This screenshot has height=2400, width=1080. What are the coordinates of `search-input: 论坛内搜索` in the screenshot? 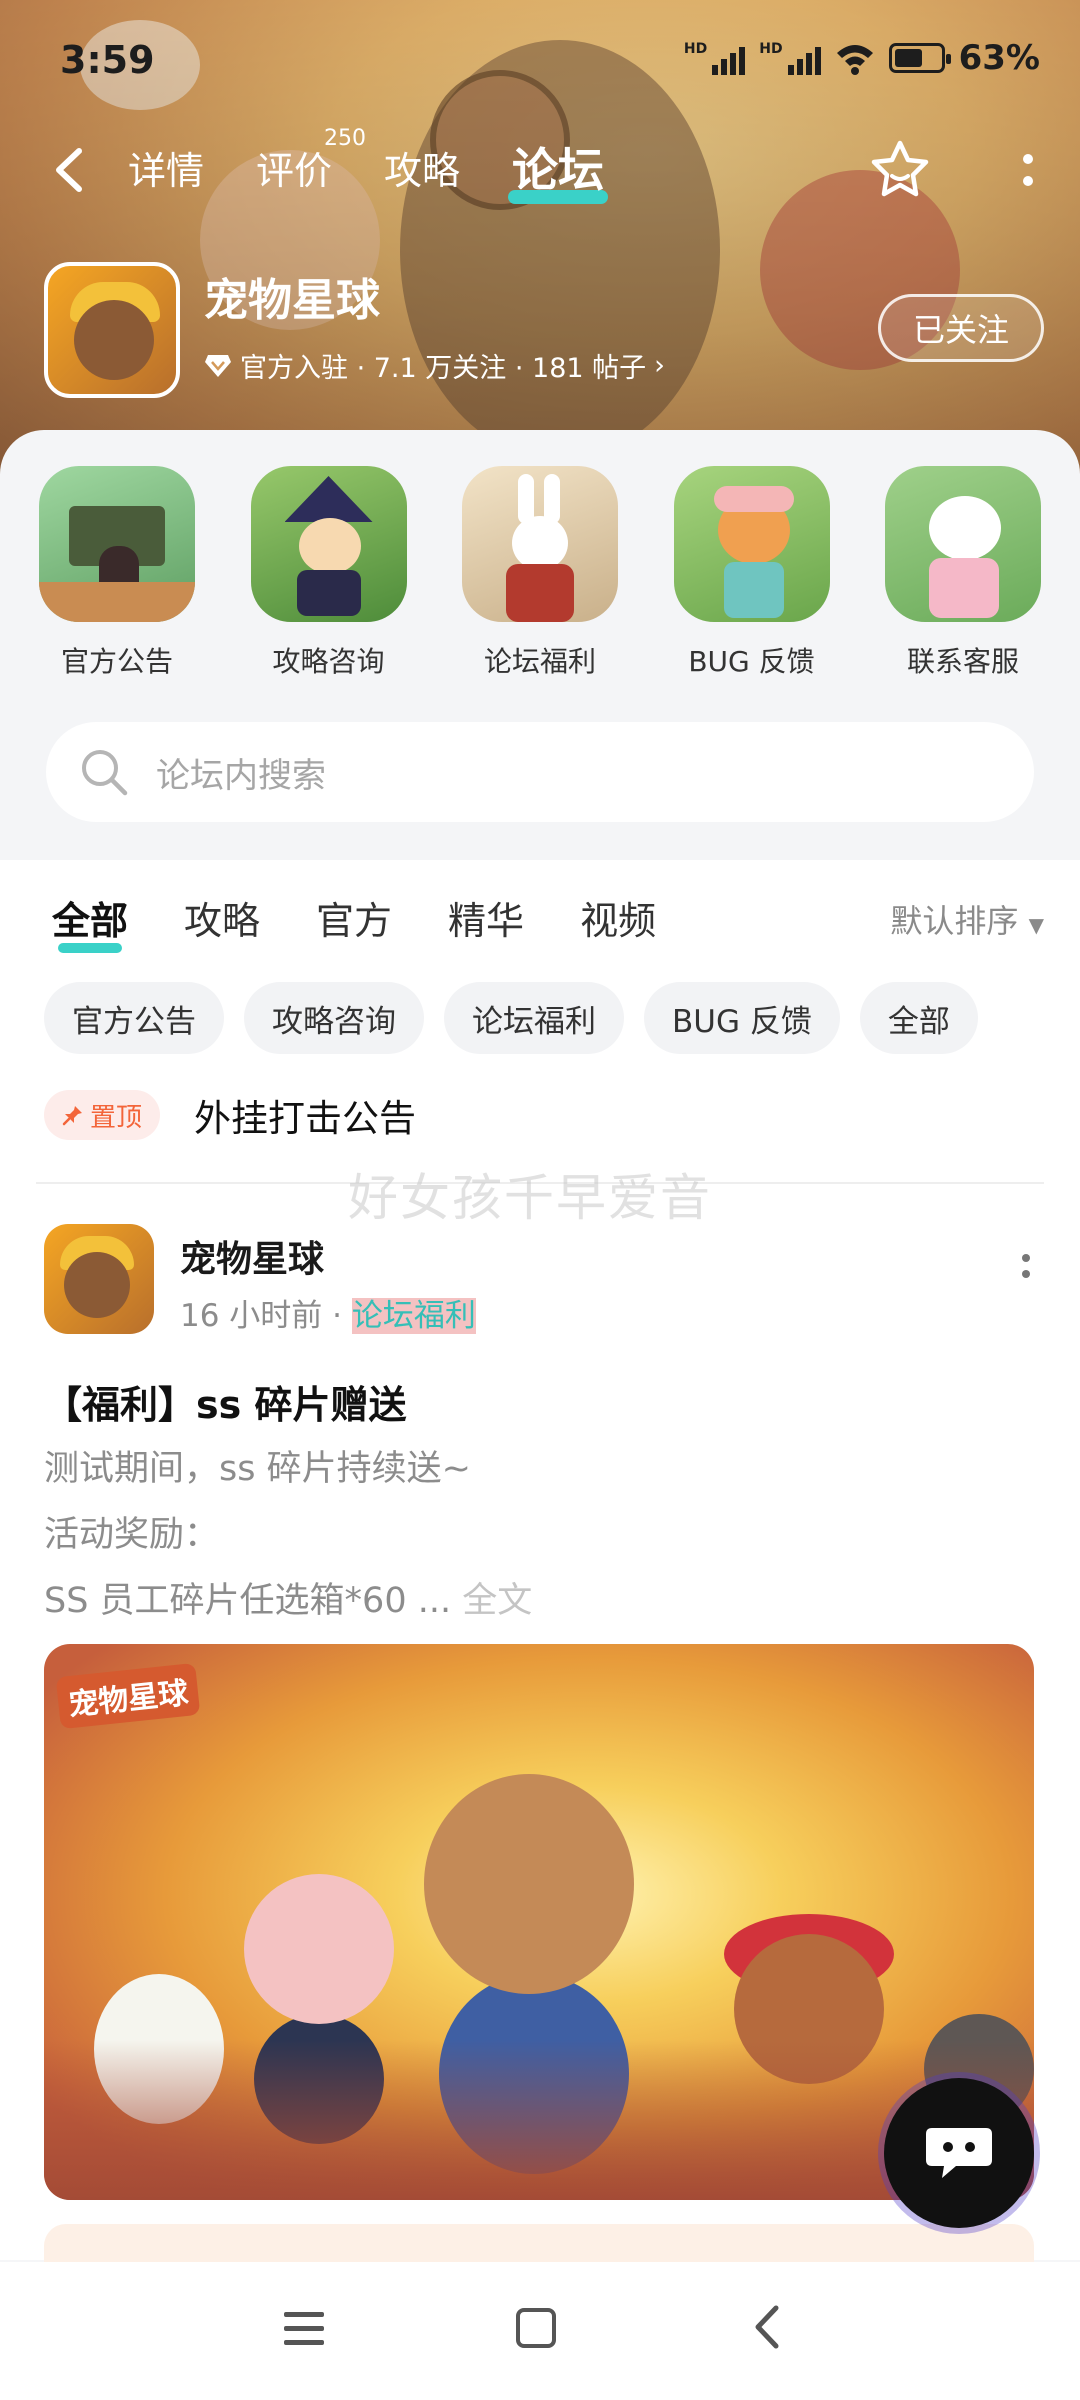 It's located at (540, 772).